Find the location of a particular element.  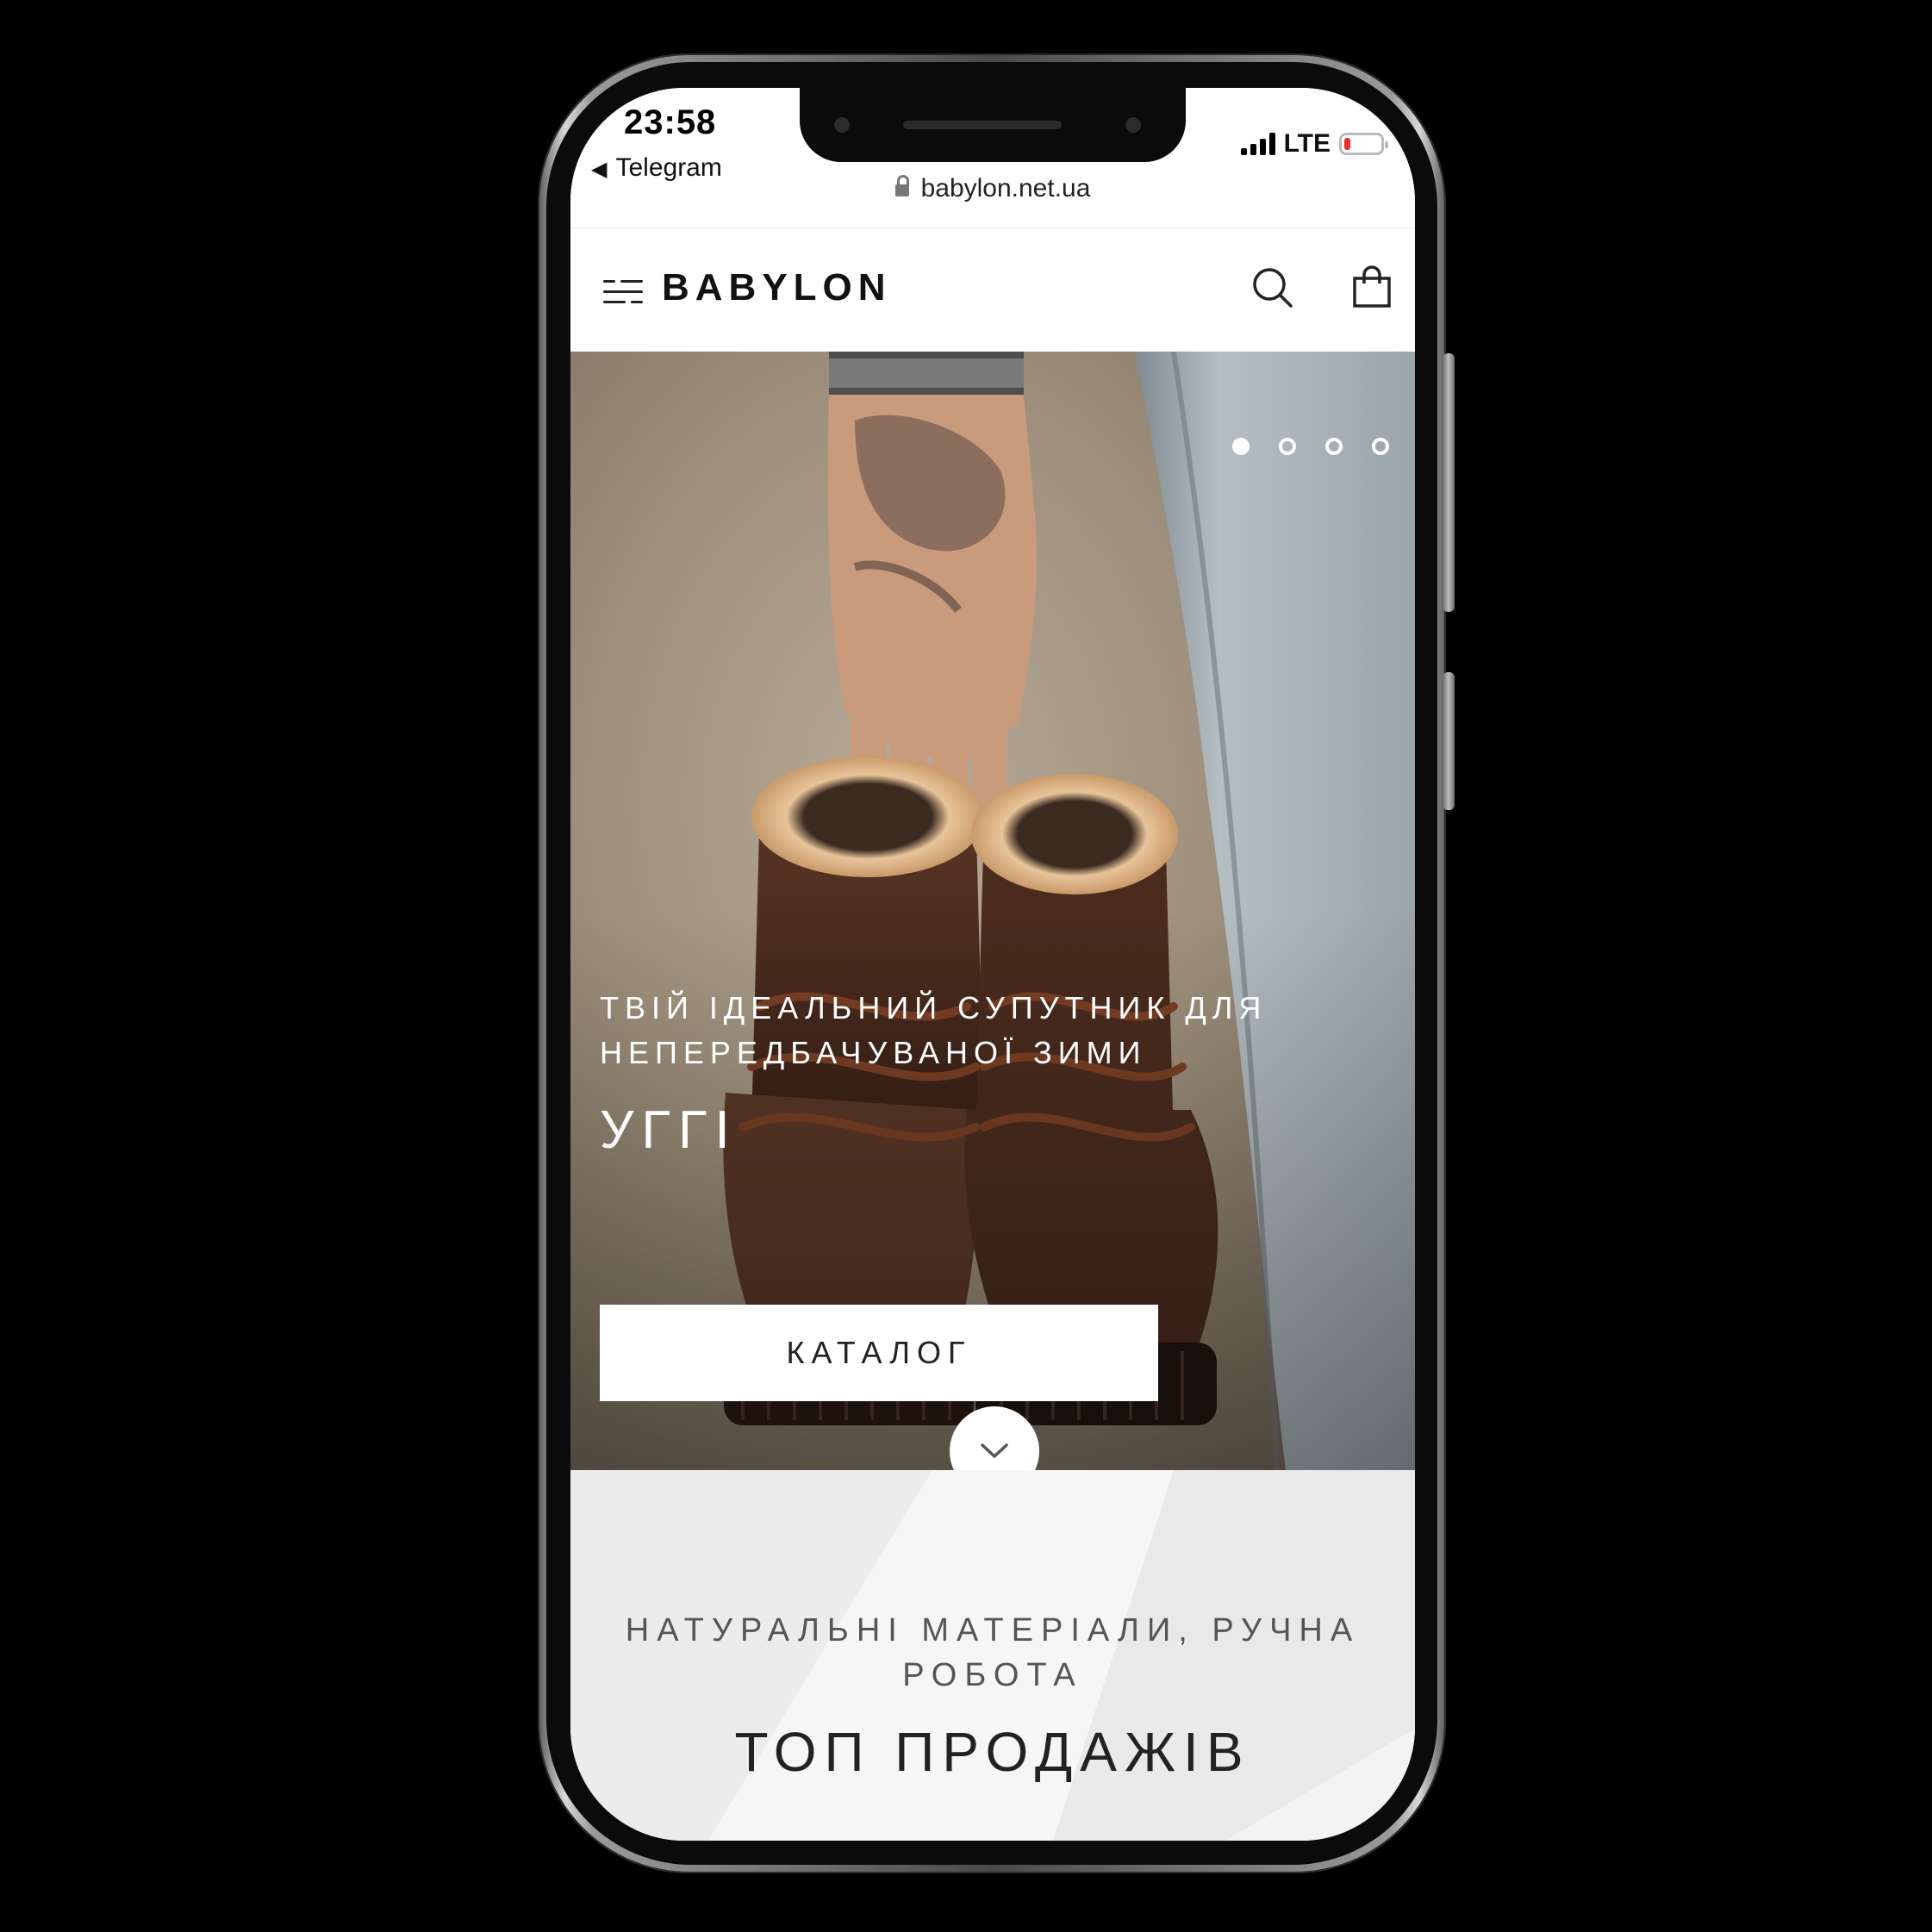

hero-subtitle-line-1: ТВІЙ ІДЕАЛЬНИЙ СУПУТНИК ДЛЯ is located at coordinates (934, 1007).